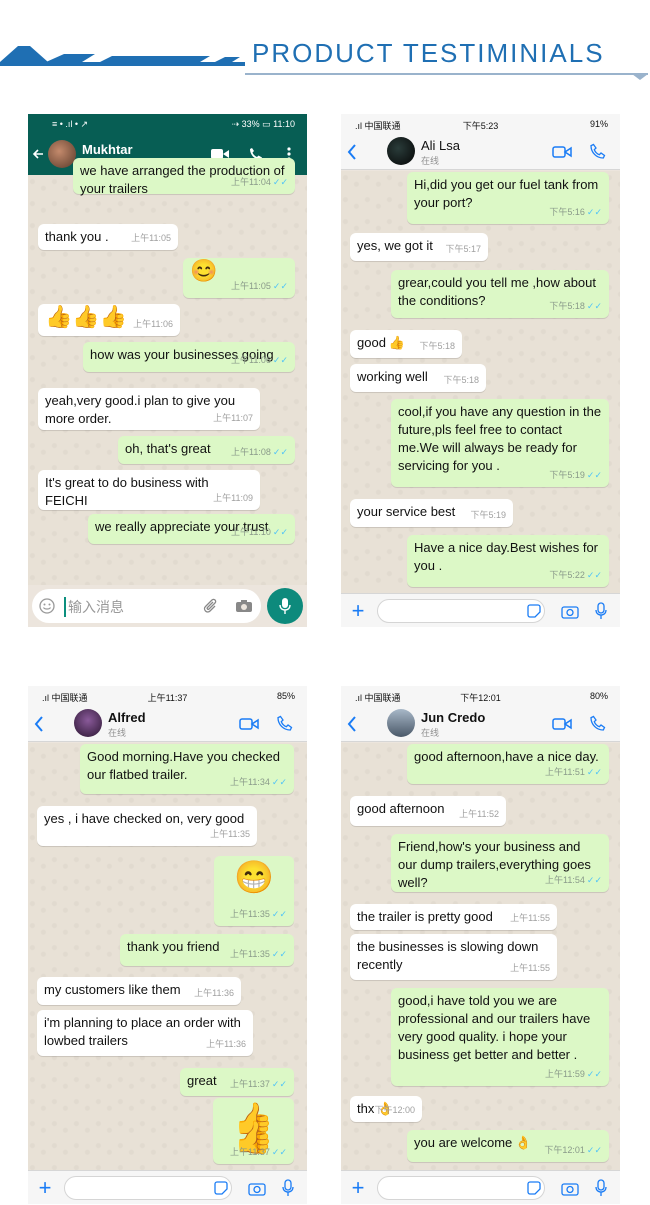 The height and width of the screenshot is (1205, 650). Describe the element at coordinates (453, 717) in the screenshot. I see `contact-name: Jun Credo` at that location.